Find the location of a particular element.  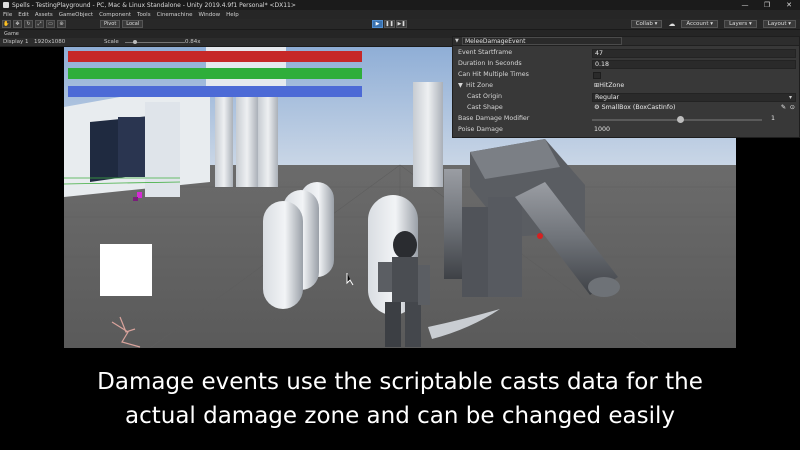

cast-shape-field: ⚙ SmallBox (BoxCastInfo) ✎ ⊙ is located at coordinates (694, 108).